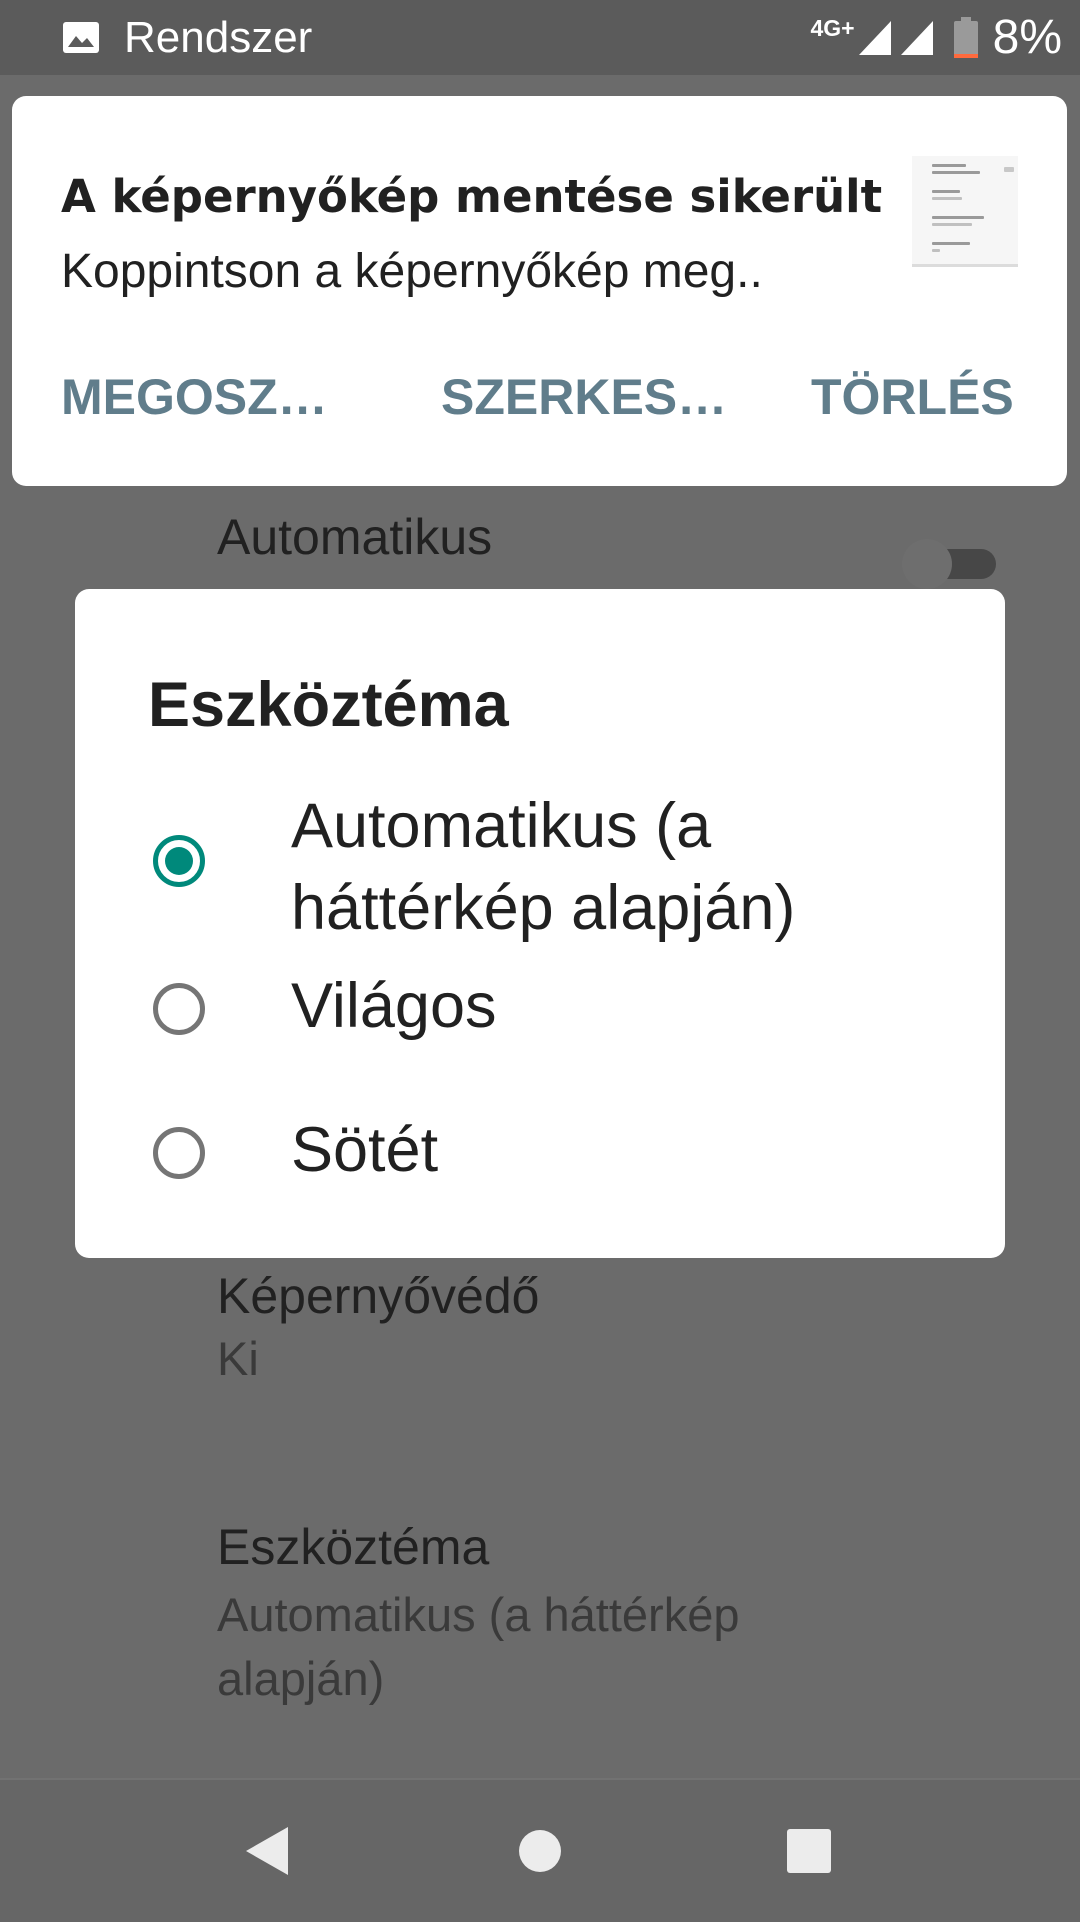 Image resolution: width=1080 pixels, height=1922 pixels. I want to click on recents-icon, so click(809, 1851).